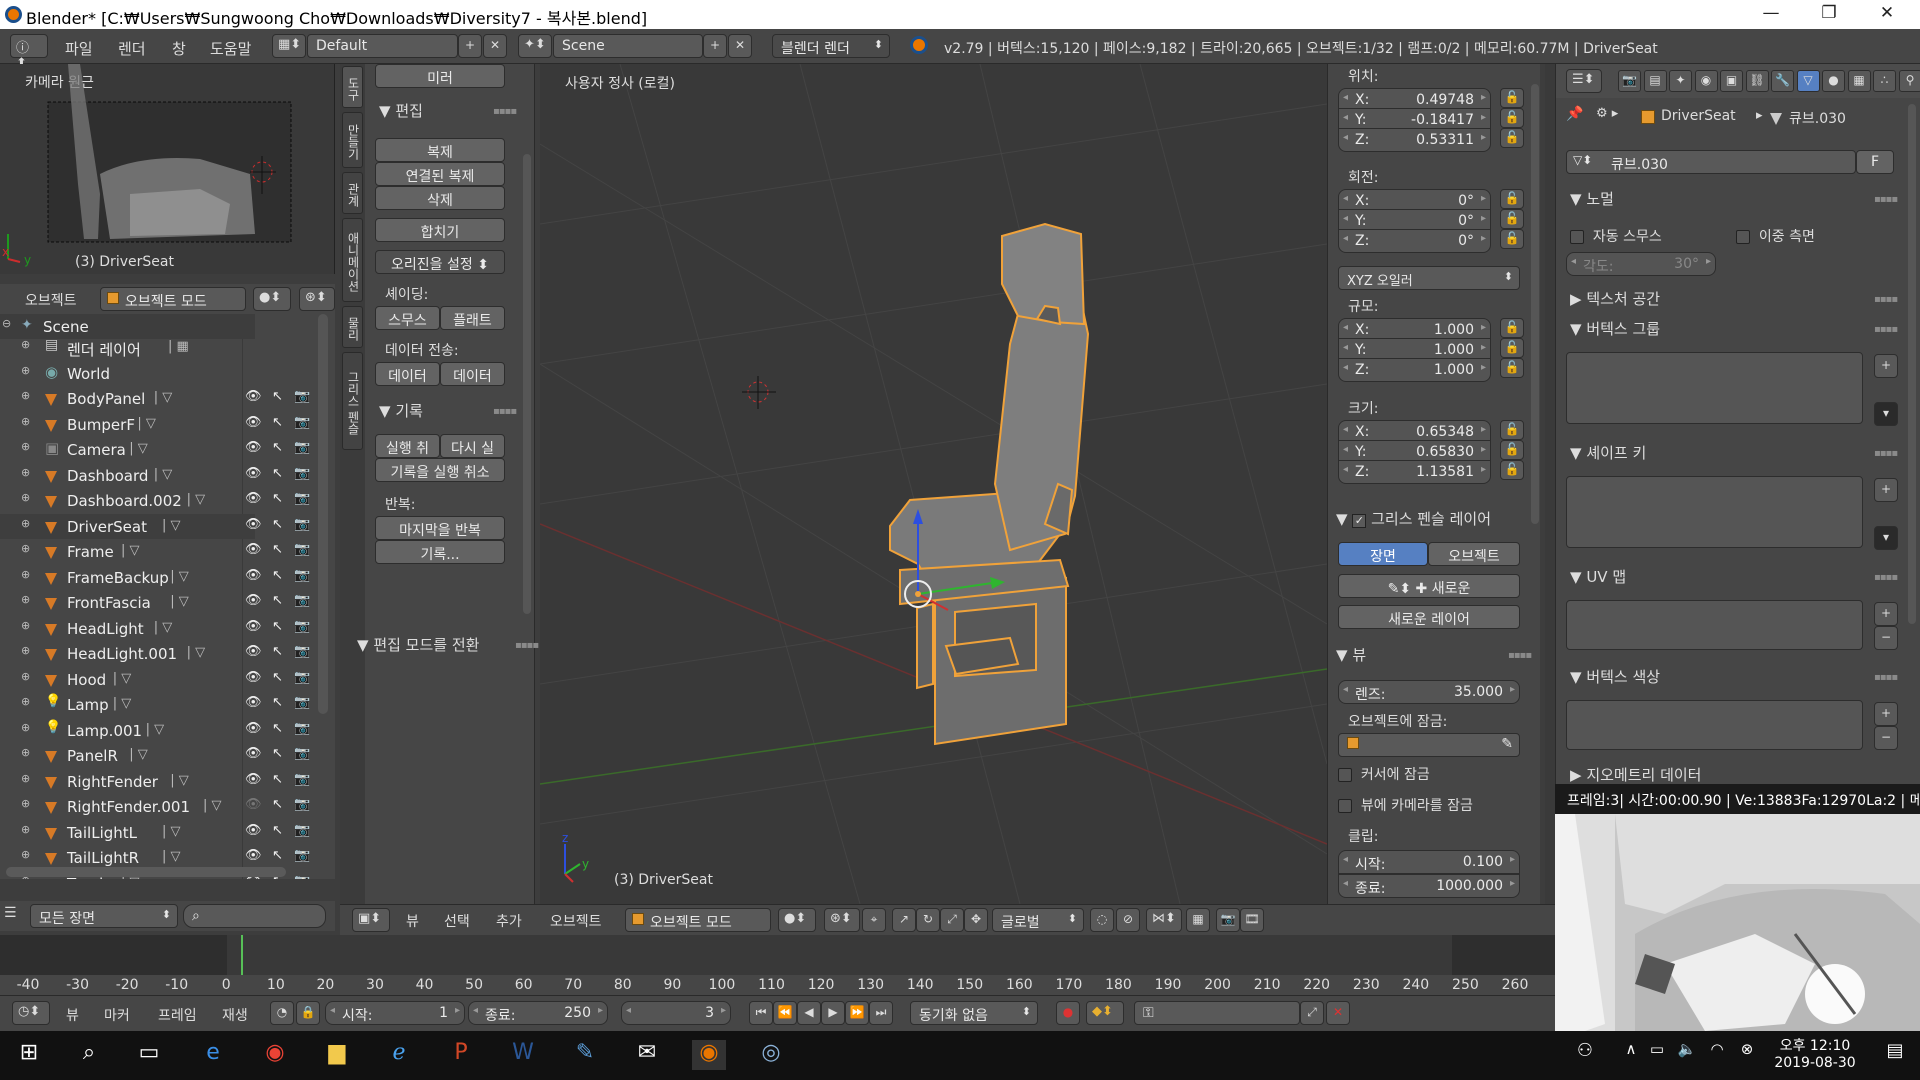 The image size is (1920, 1080). Describe the element at coordinates (254, 916) in the screenshot. I see `outliner-search-input: ⌕` at that location.